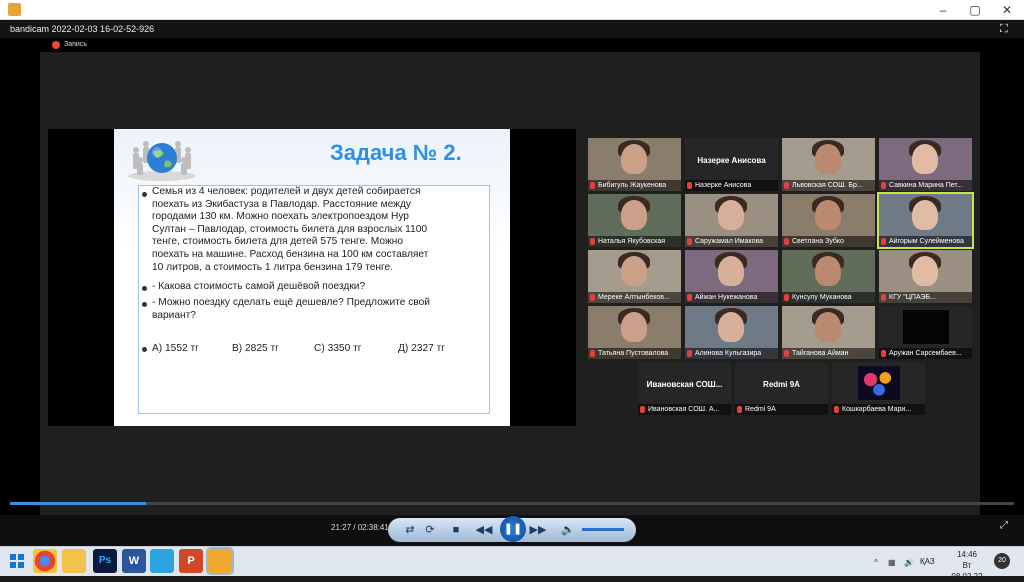 This screenshot has height=582, width=1024. What do you see at coordinates (828, 332) in the screenshot?
I see `participant-tile: Тайганова Айман` at bounding box center [828, 332].